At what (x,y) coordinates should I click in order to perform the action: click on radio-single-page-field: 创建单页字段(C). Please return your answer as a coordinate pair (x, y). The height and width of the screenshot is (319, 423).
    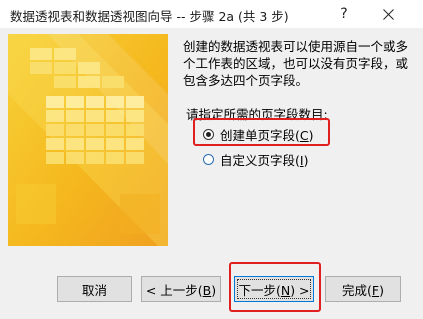
    Looking at the image, I should click on (258, 134).